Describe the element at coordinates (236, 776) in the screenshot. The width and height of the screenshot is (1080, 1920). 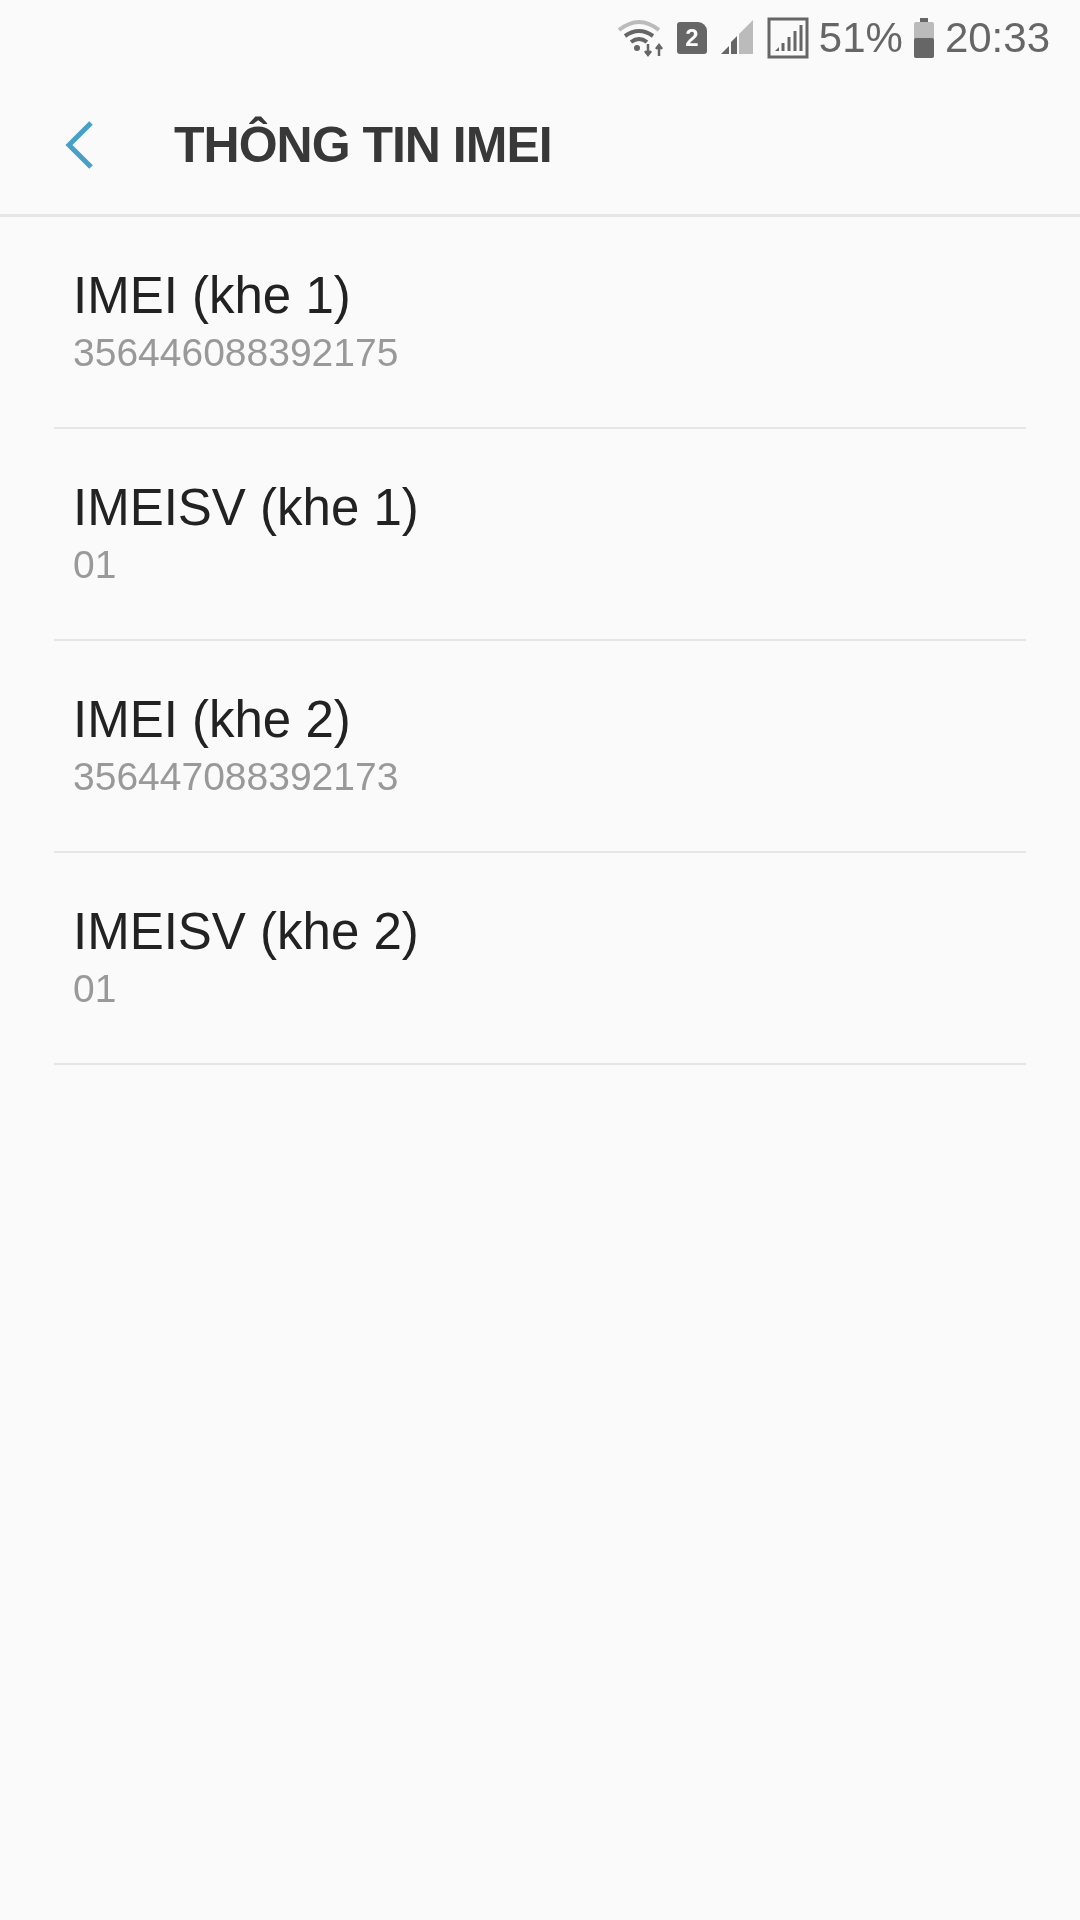
I see `item-value: 356447088392173` at that location.